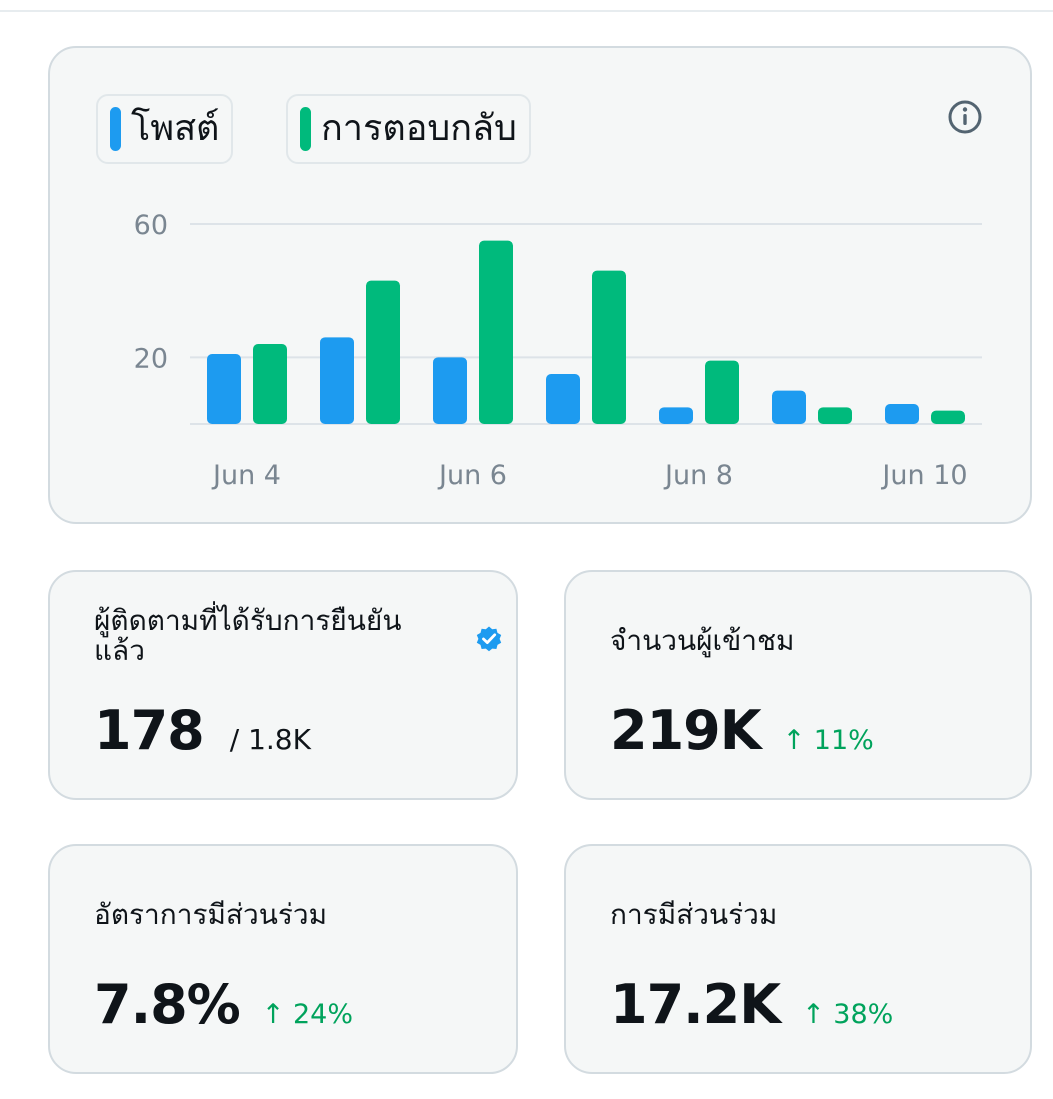 This screenshot has width=1053, height=1099. I want to click on stat-total: / 1.8K, so click(270, 739).